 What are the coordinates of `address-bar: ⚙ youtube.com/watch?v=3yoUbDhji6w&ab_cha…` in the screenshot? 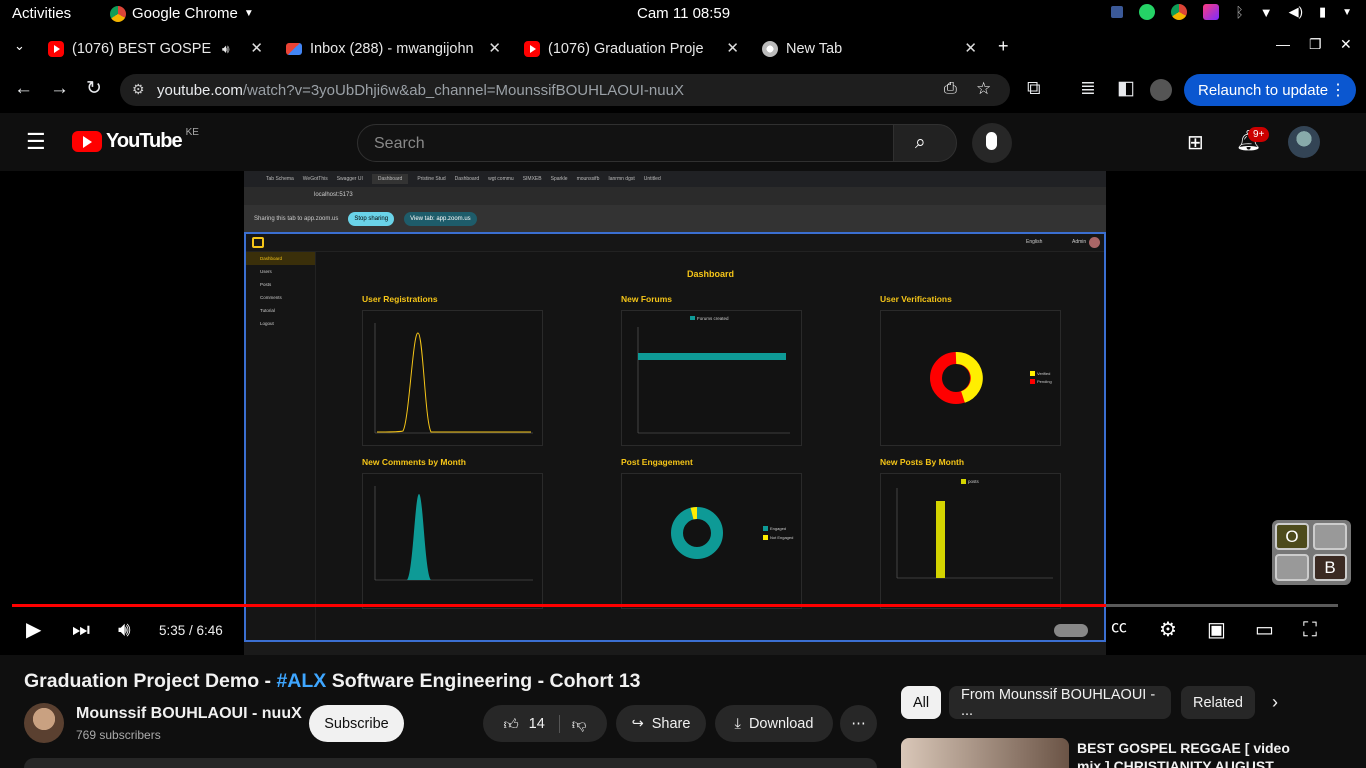 It's located at (565, 90).